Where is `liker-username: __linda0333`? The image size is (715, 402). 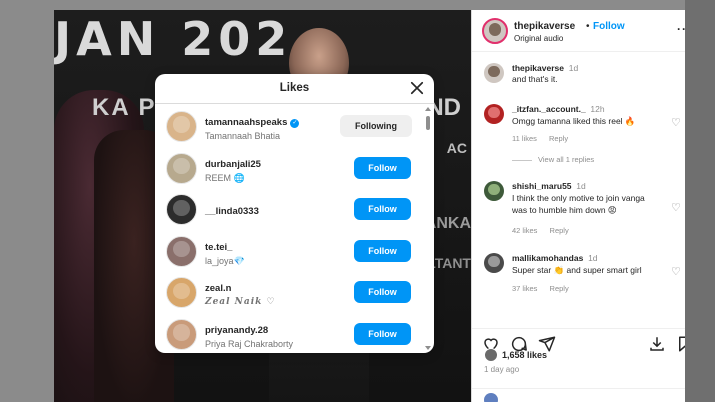
liker-username: __linda0333 is located at coordinates (232, 211).